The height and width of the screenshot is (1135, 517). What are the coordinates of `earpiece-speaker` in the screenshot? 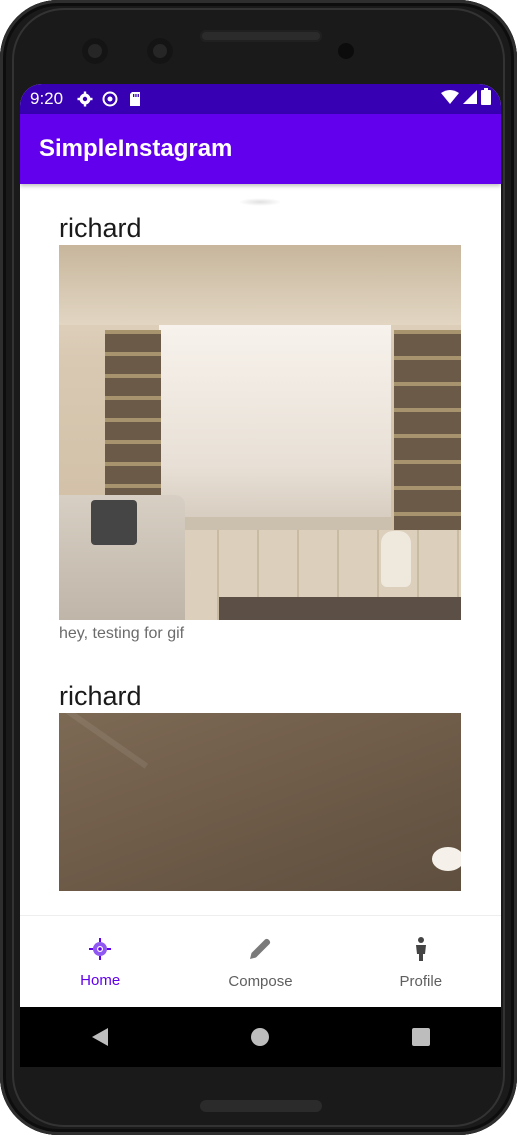 It's located at (261, 36).